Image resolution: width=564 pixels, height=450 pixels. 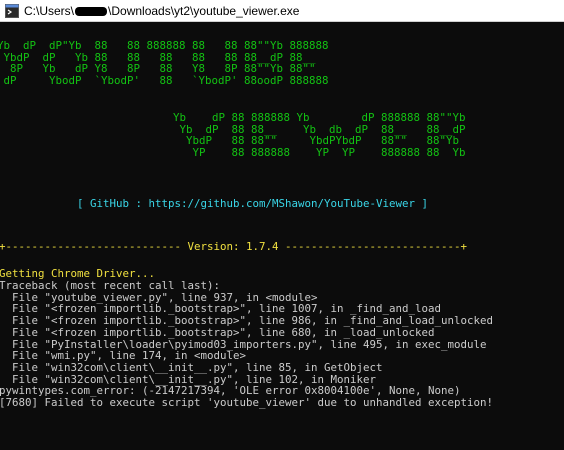 What do you see at coordinates (91, 12) in the screenshot?
I see `redacted-username` at bounding box center [91, 12].